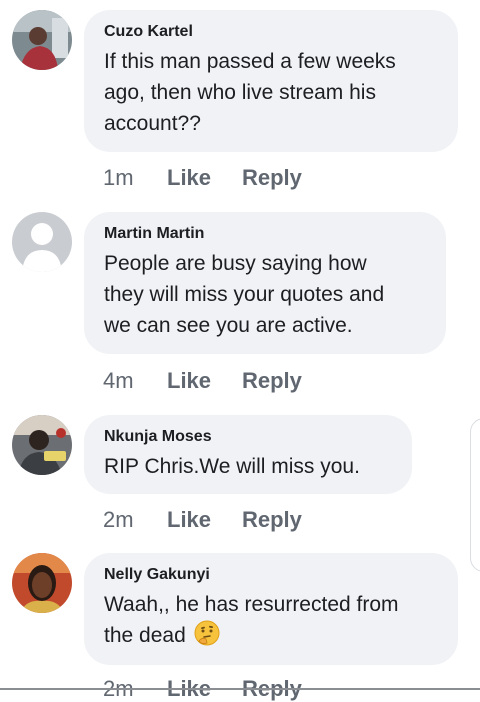 This screenshot has height=702, width=480. I want to click on comment-author: Martin Martin, so click(265, 234).